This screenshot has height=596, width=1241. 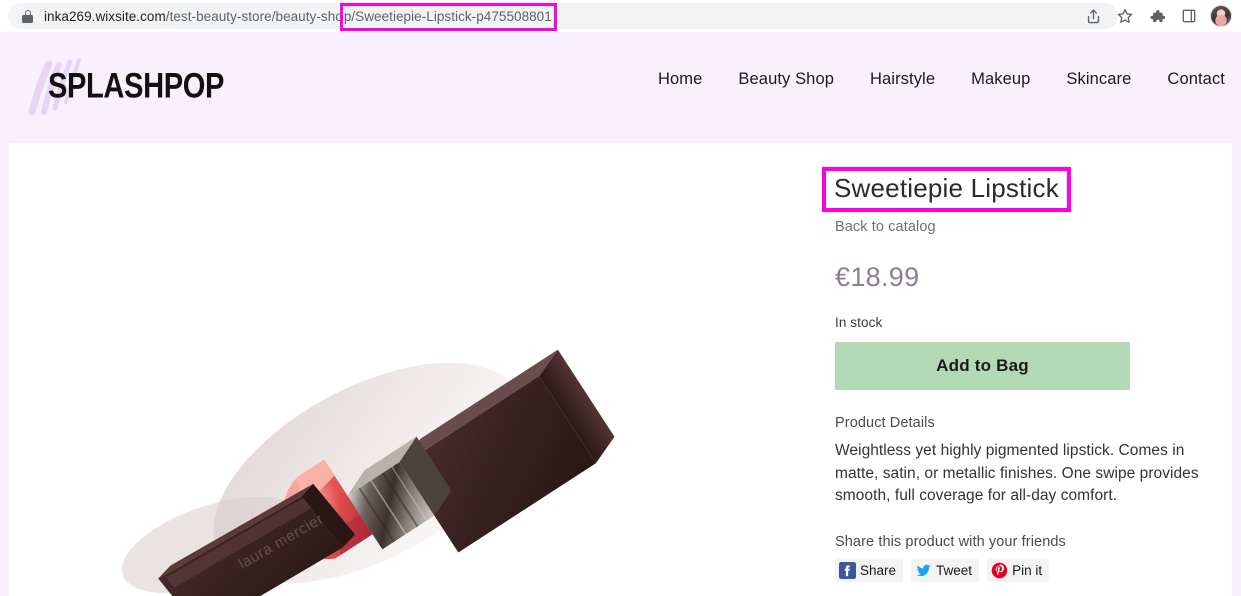 What do you see at coordinates (1098, 79) in the screenshot?
I see `nav-item-skincare: Skincare` at bounding box center [1098, 79].